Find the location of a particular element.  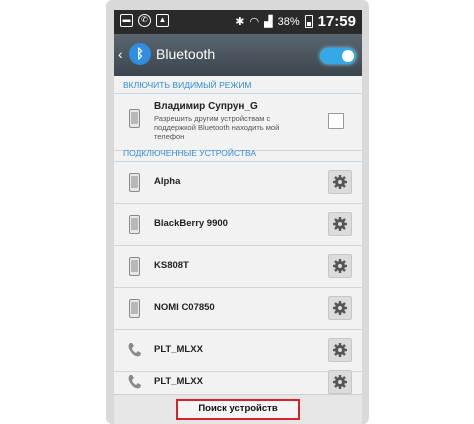

wifi-icon: ◠ is located at coordinates (254, 22).